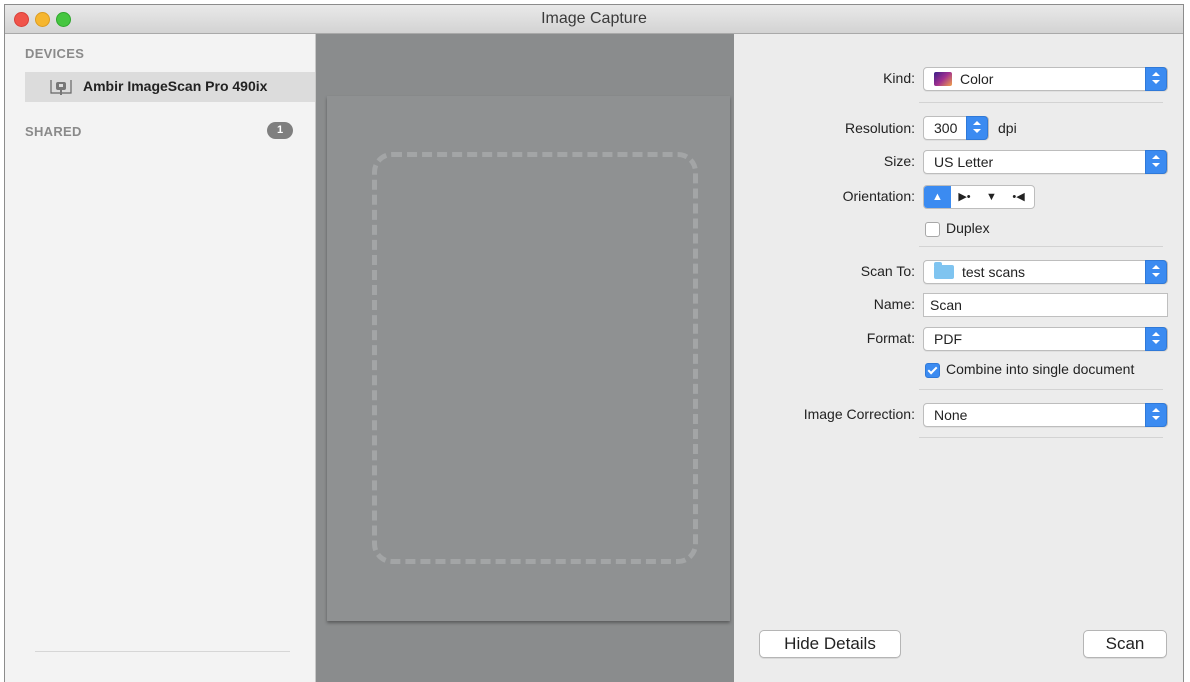  Describe the element at coordinates (879, 128) in the screenshot. I see `resolution-label: Resolution:` at that location.